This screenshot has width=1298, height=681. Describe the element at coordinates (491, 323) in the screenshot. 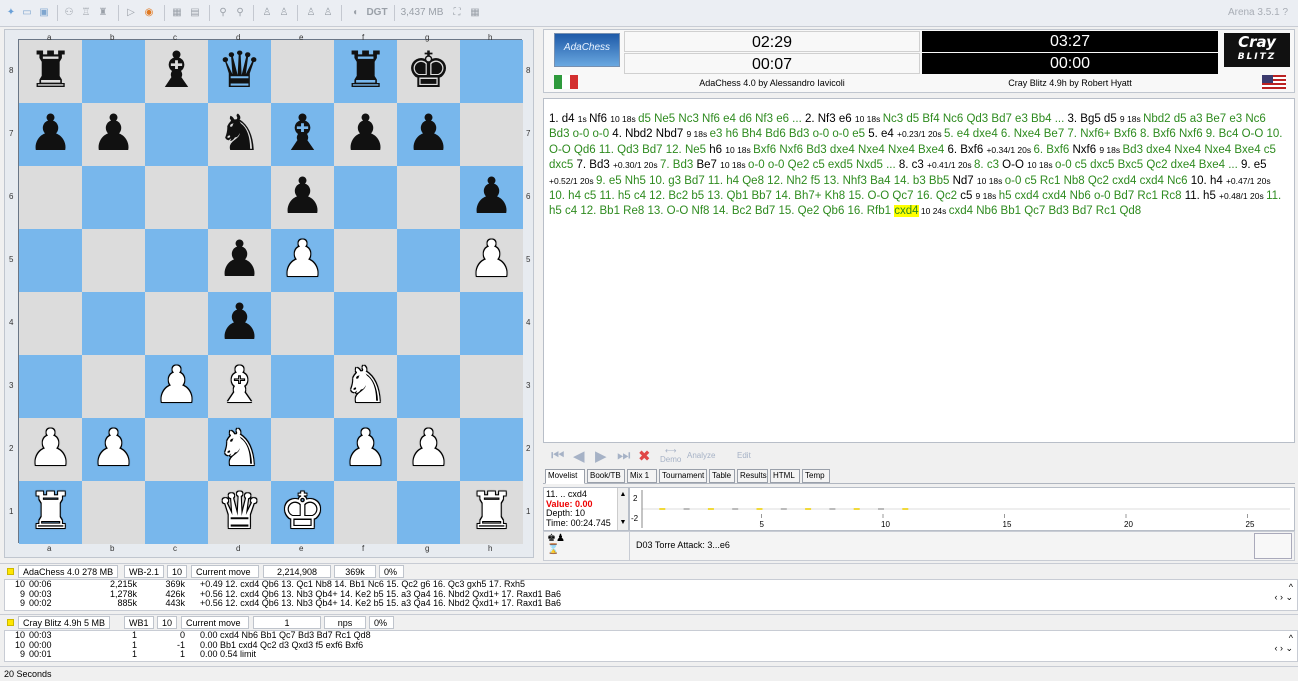

I see `square-h4` at that location.